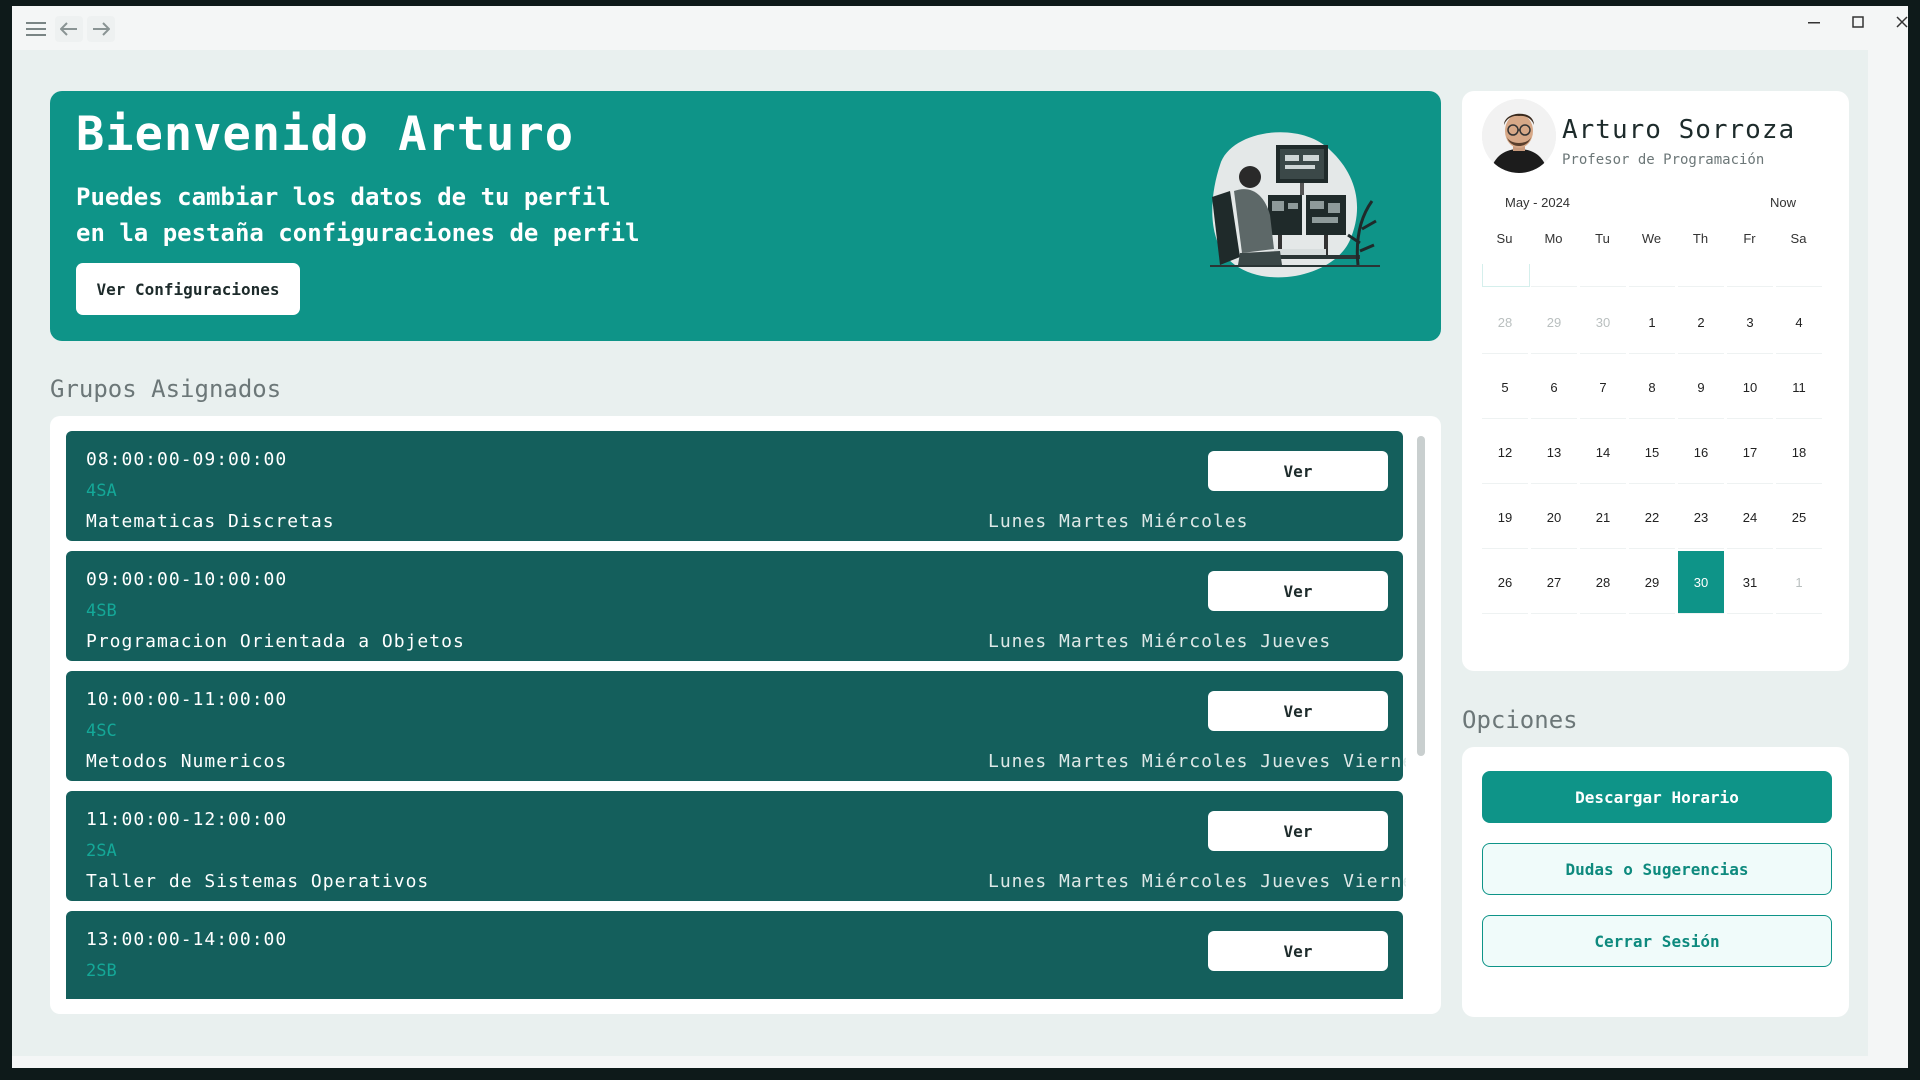 Image resolution: width=1920 pixels, height=1080 pixels. What do you see at coordinates (1701, 387) in the screenshot?
I see `calendar-day: 9` at bounding box center [1701, 387].